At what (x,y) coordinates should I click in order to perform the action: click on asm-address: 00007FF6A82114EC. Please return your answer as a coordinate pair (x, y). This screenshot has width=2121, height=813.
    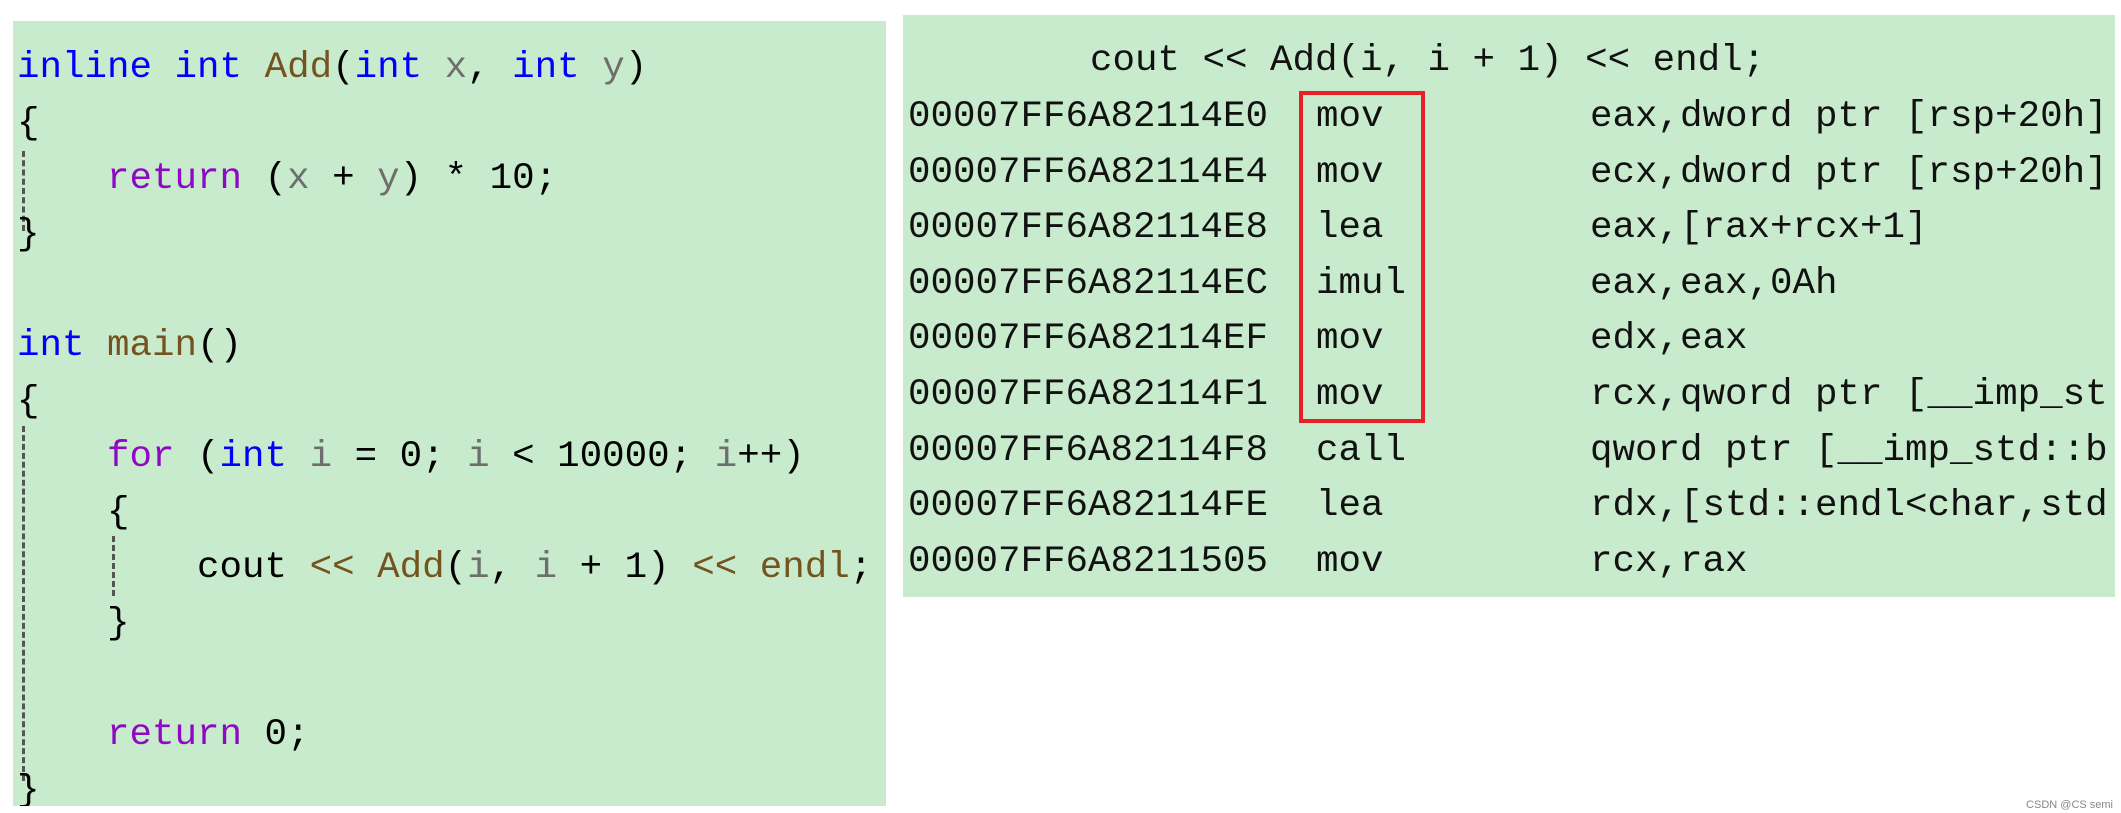
    Looking at the image, I should click on (1088, 283).